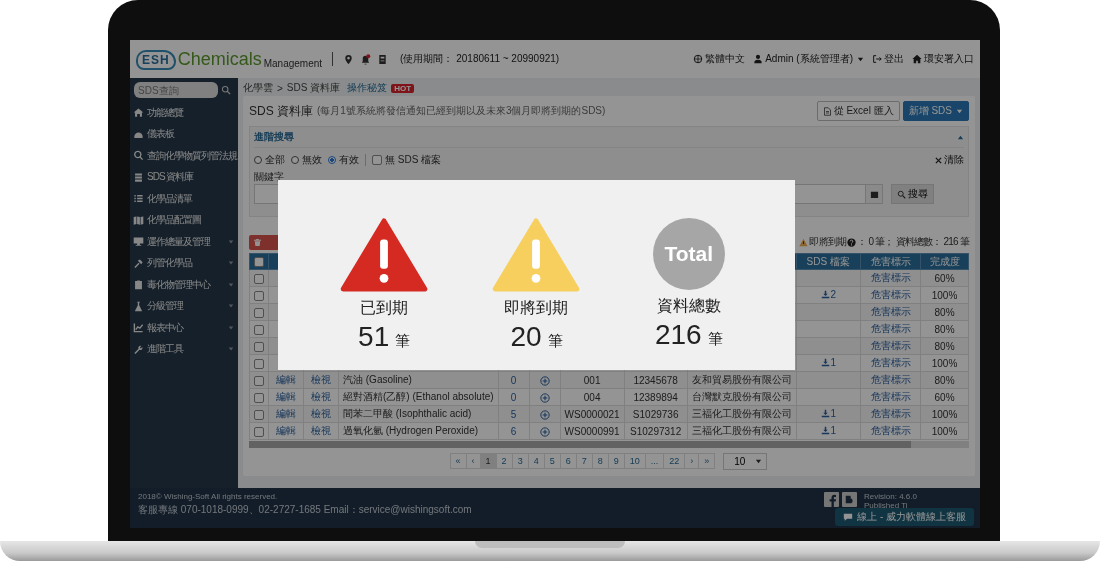 Image resolution: width=1100 pixels, height=573 pixels. What do you see at coordinates (741, 413) in the screenshot?
I see `table-cell: 三福化工股份有限公司` at bounding box center [741, 413].